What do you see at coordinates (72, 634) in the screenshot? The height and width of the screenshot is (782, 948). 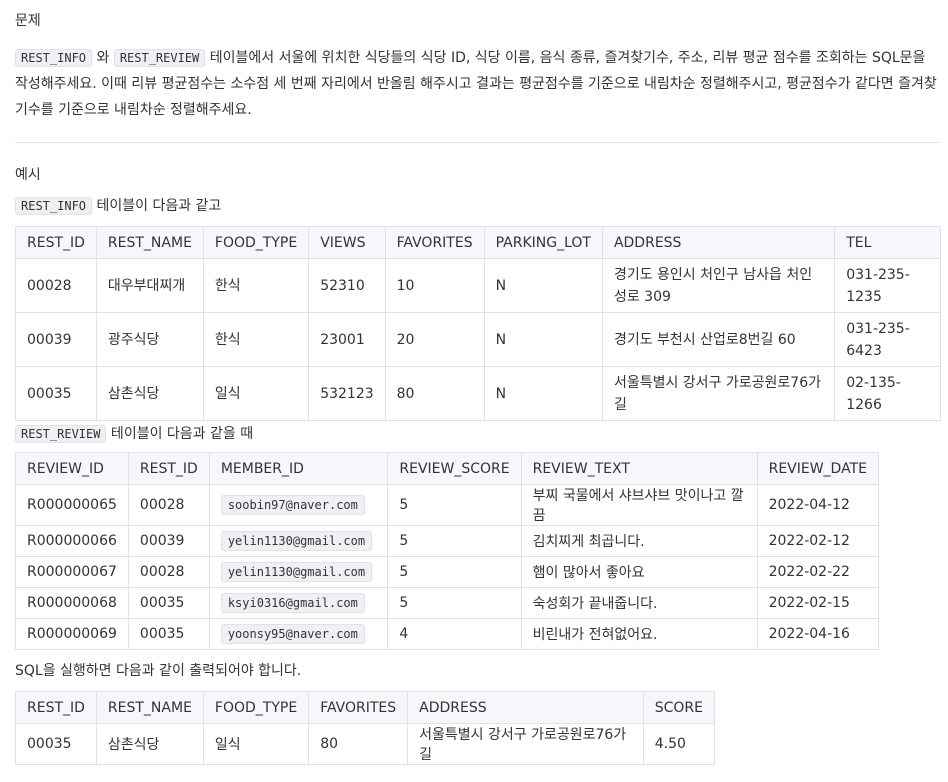 I see `table-cell: R000000069` at bounding box center [72, 634].